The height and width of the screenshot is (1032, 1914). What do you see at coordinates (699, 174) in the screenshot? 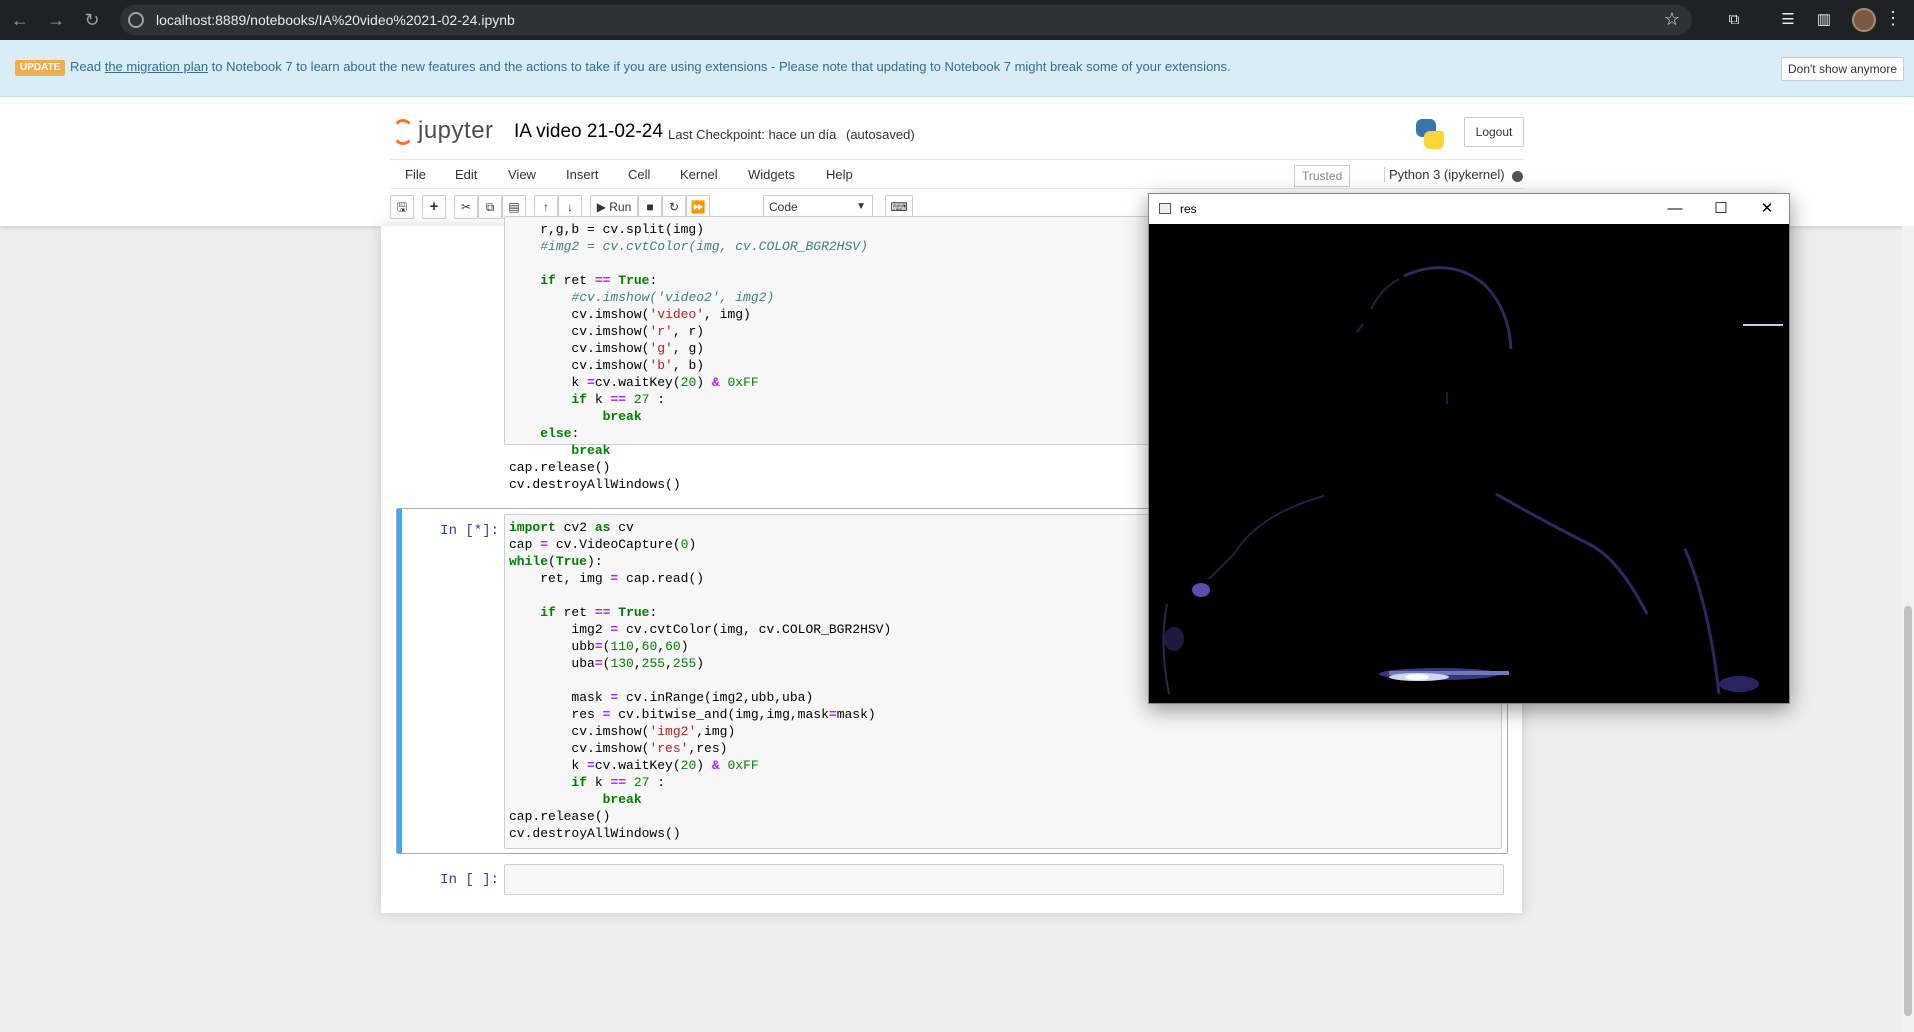
I see `menu-kernel: Kernel` at bounding box center [699, 174].